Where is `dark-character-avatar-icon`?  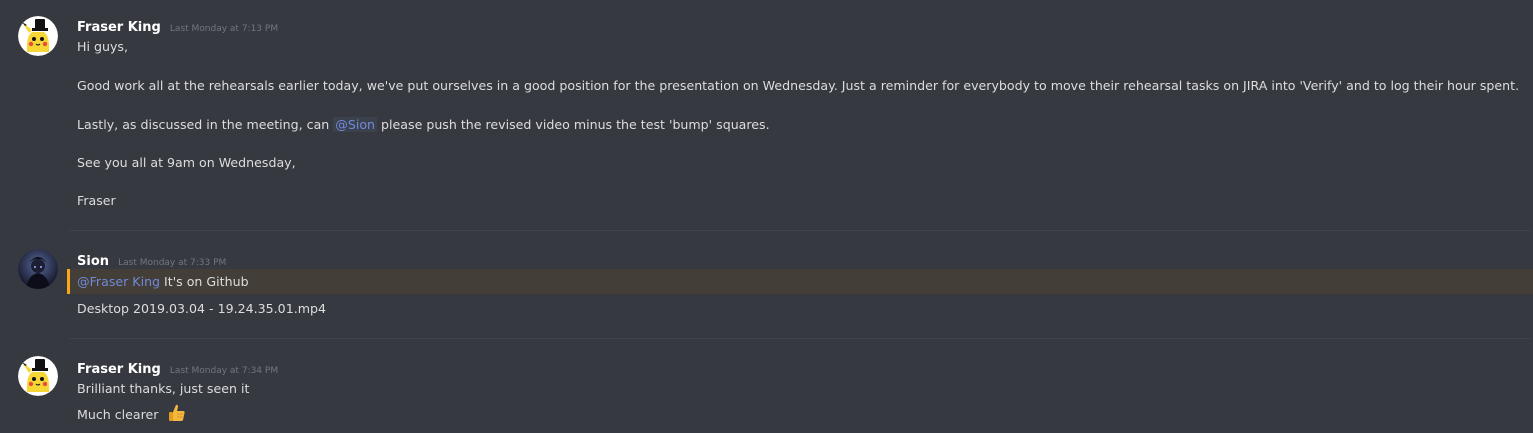 dark-character-avatar-icon is located at coordinates (38, 269).